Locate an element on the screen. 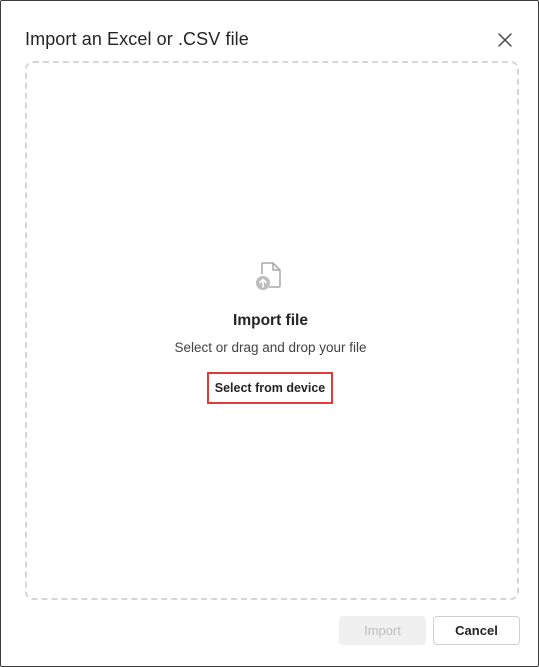 This screenshot has width=539, height=667. close-button is located at coordinates (505, 40).